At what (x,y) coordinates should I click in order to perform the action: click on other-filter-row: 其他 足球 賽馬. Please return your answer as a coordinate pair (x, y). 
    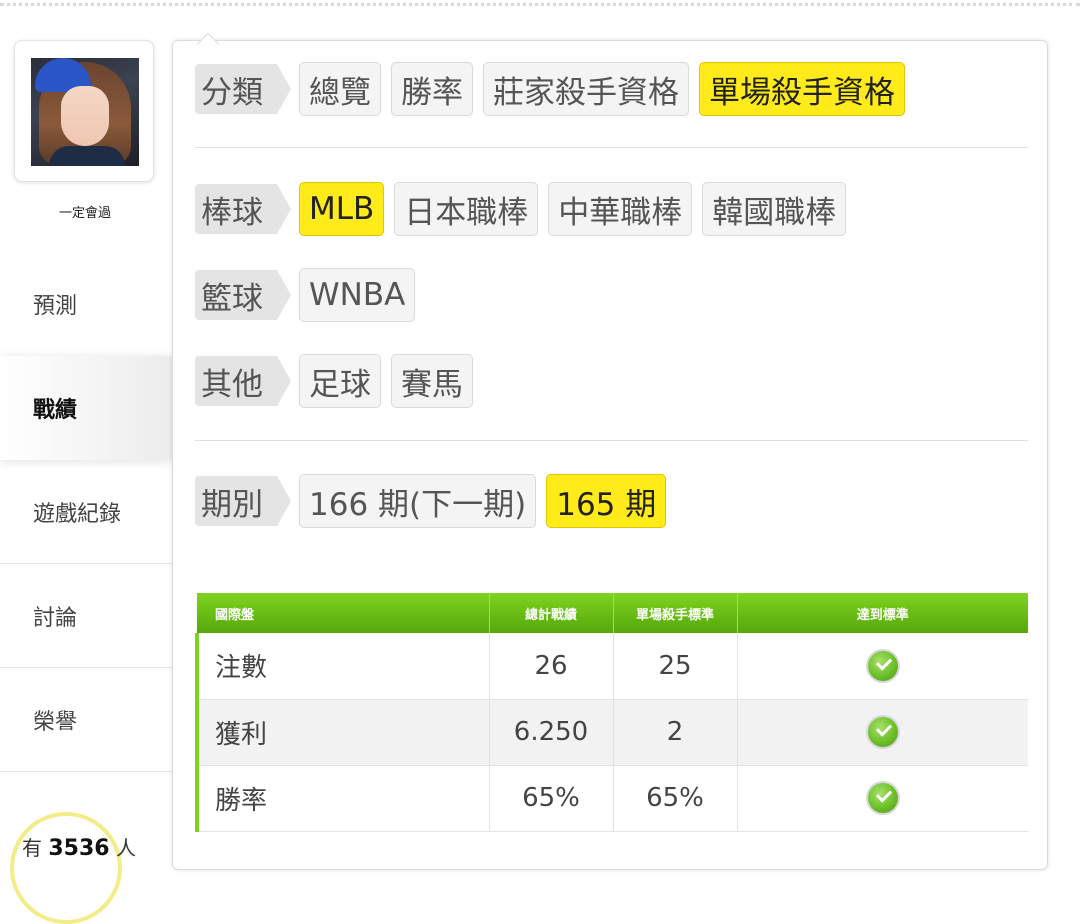
    Looking at the image, I should click on (334, 381).